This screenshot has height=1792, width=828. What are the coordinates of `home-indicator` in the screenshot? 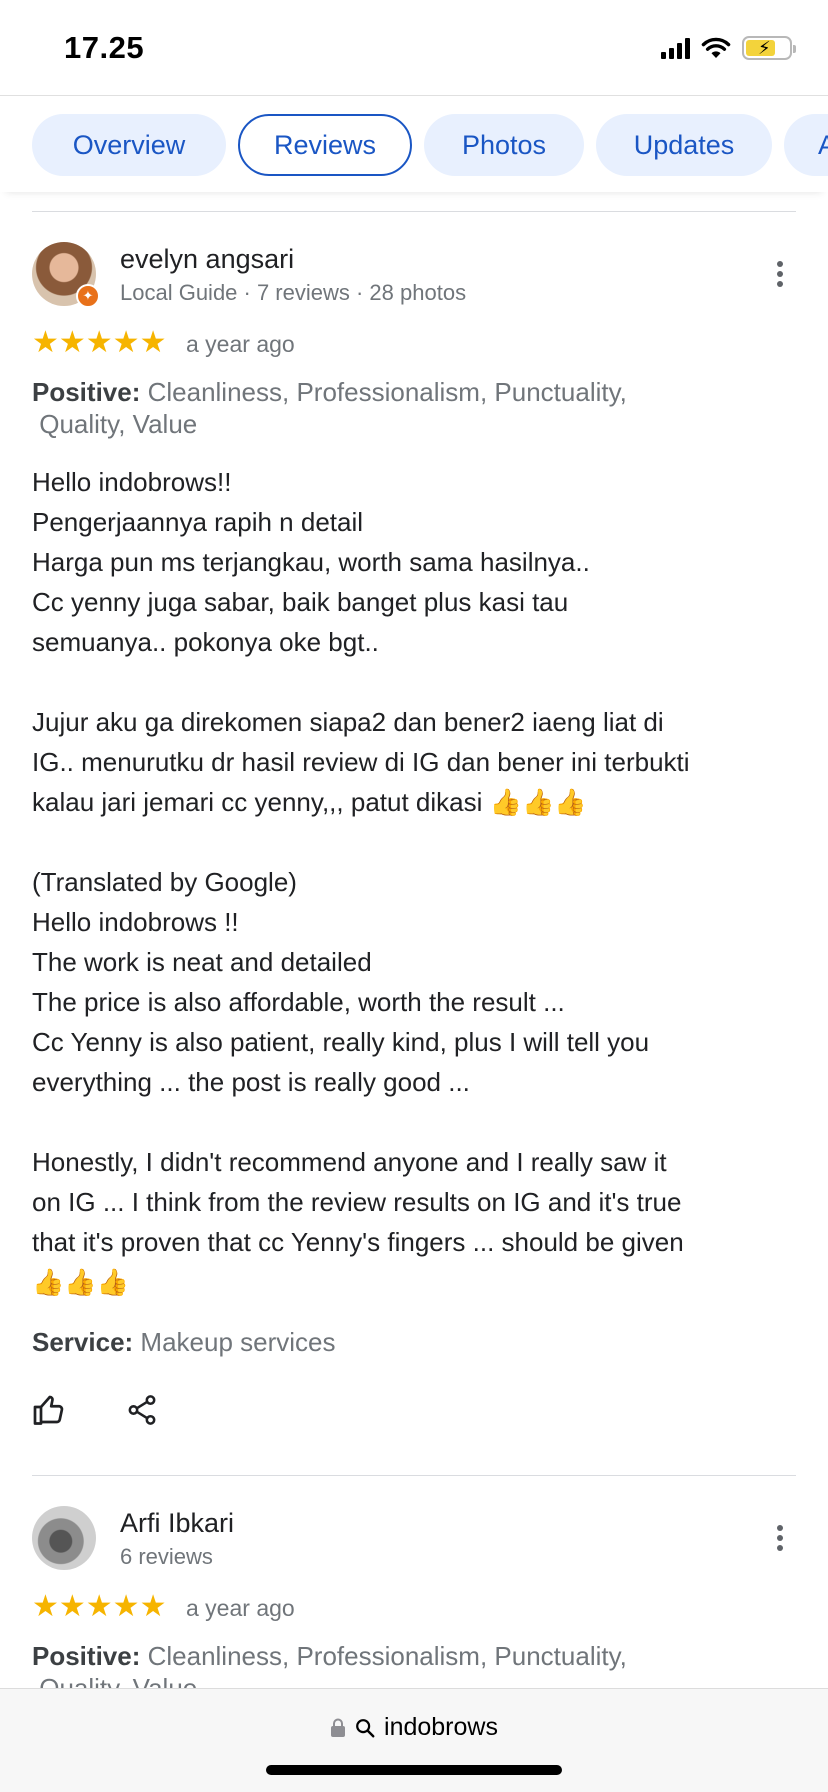 It's located at (414, 1770).